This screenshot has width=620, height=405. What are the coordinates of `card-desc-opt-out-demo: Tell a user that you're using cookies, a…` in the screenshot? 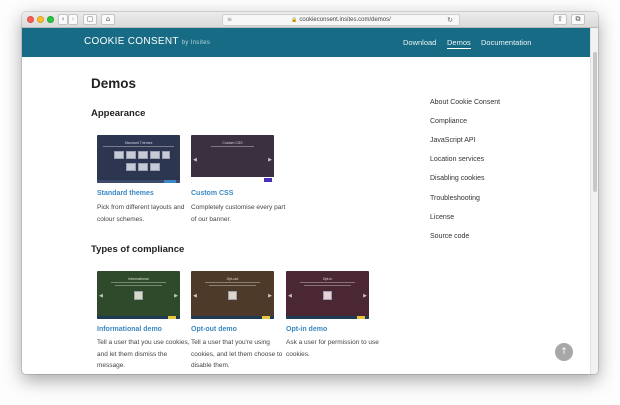 It's located at (237, 354).